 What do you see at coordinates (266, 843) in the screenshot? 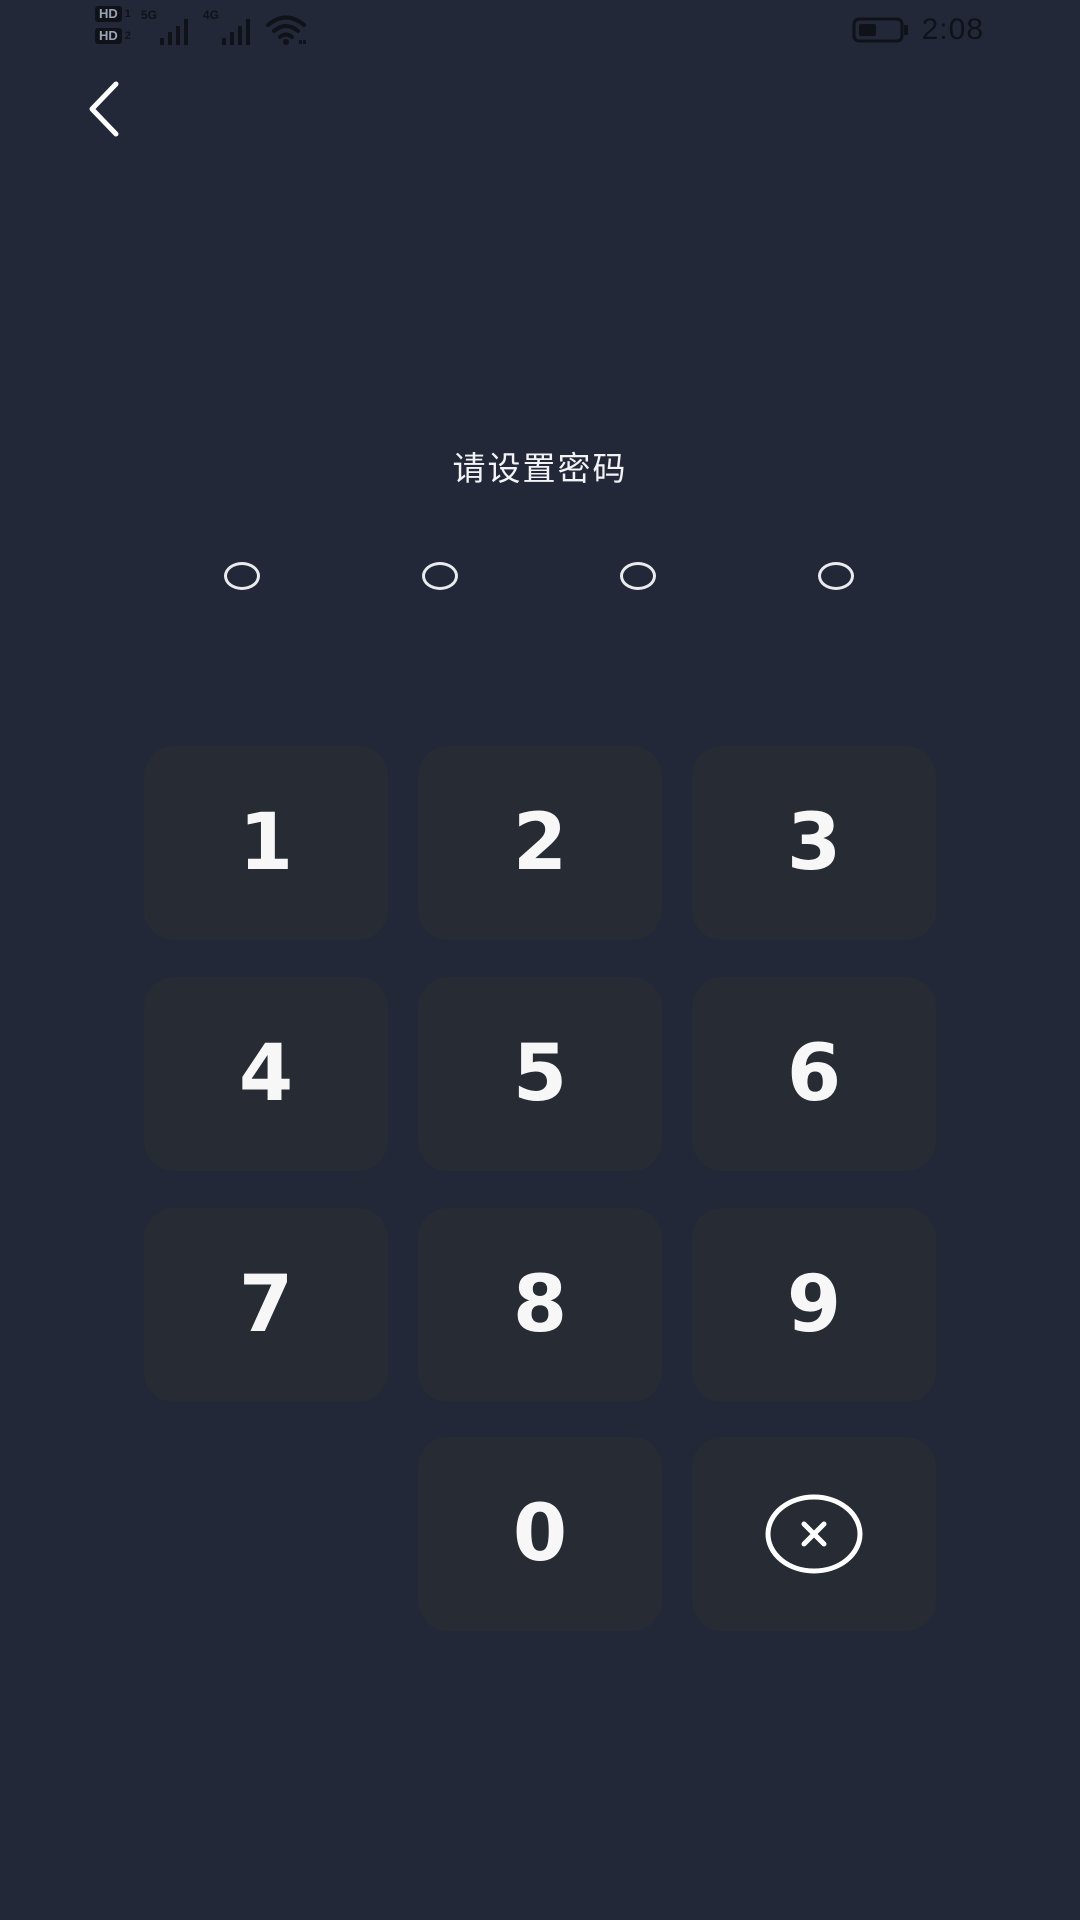
I see `key-1: 1` at bounding box center [266, 843].